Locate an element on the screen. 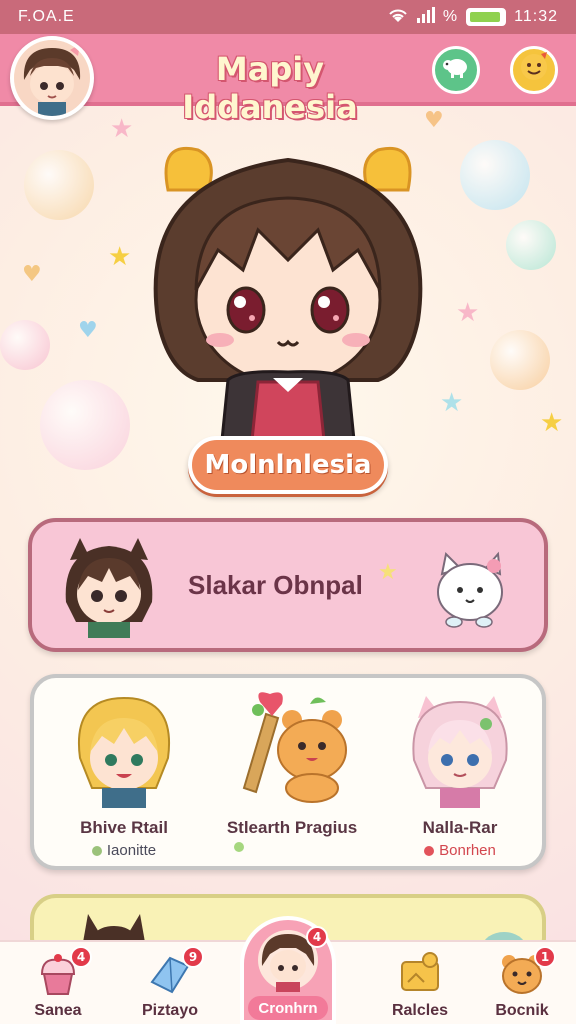  notification-badge: 1 is located at coordinates (545, 957).